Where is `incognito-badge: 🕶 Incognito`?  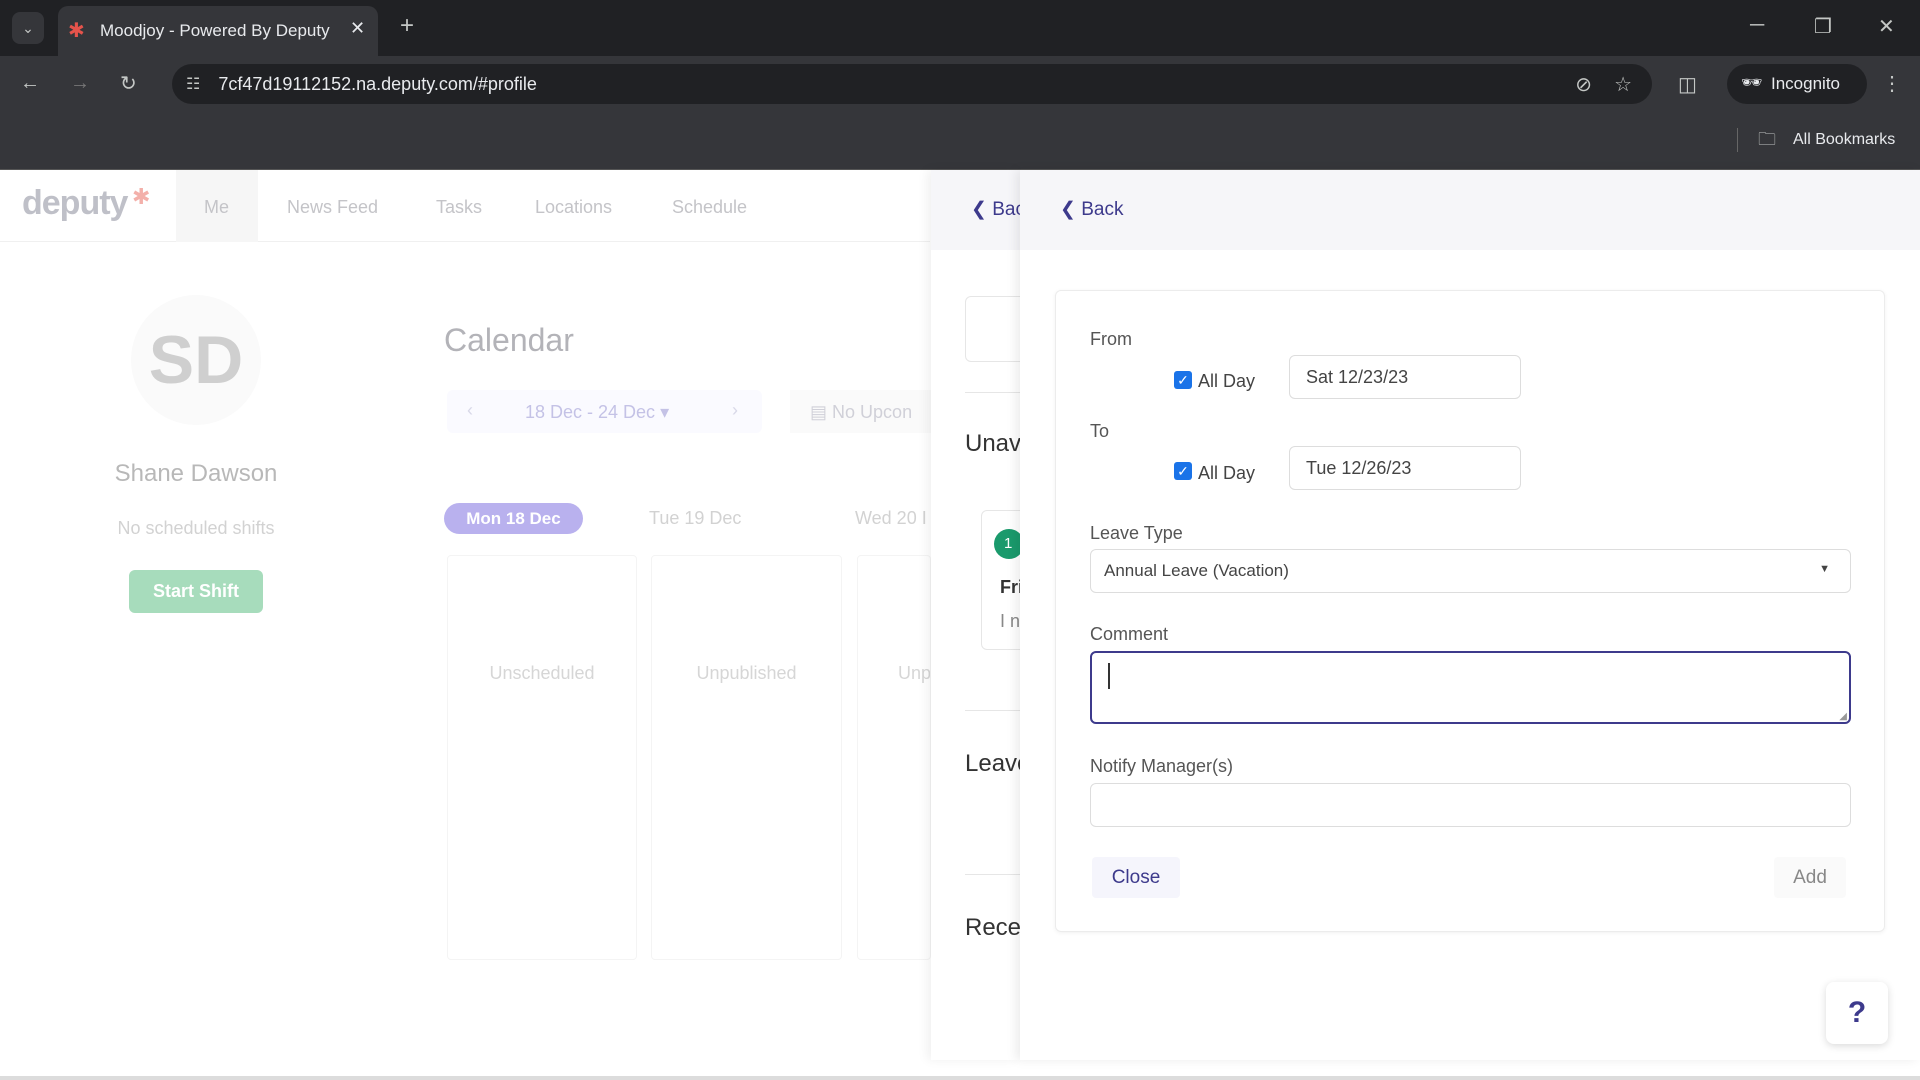 incognito-badge: 🕶 Incognito is located at coordinates (1797, 84).